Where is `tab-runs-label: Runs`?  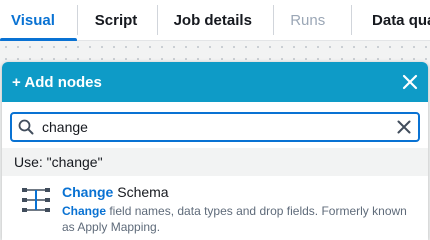 tab-runs-label: Runs is located at coordinates (308, 20).